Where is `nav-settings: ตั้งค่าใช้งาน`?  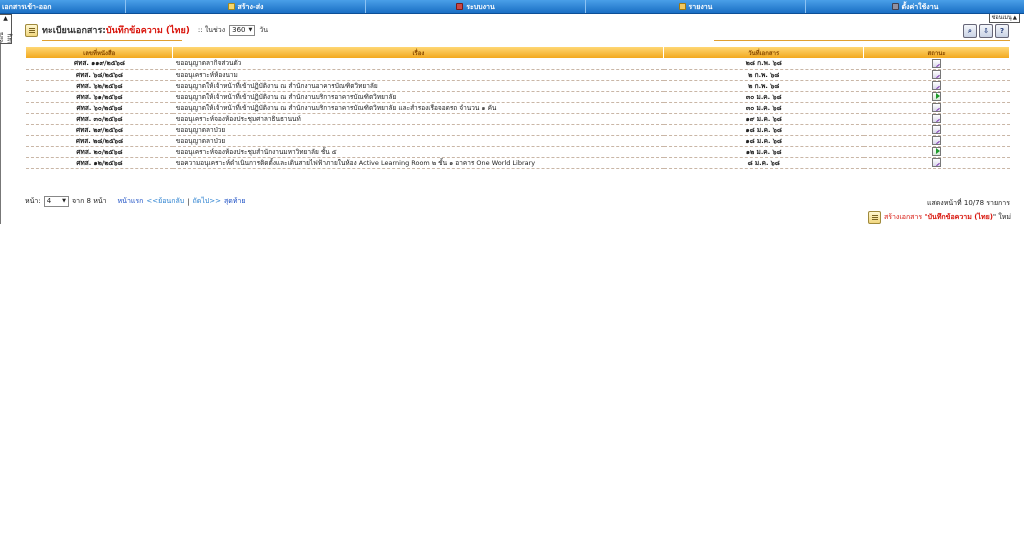 nav-settings: ตั้งค่าใช้งาน is located at coordinates (915, 6).